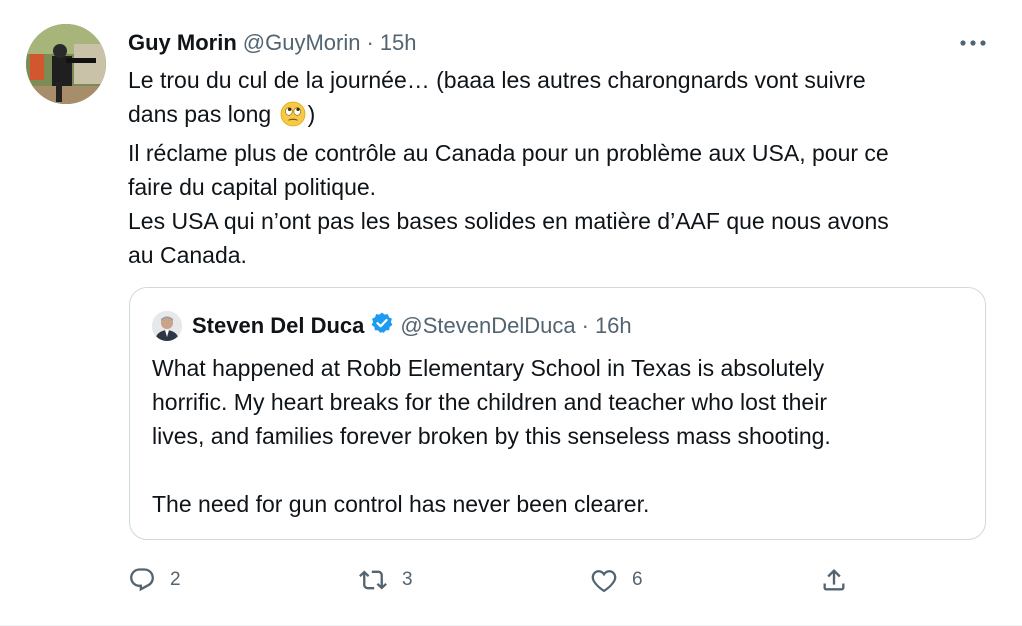 The image size is (1022, 626). Describe the element at coordinates (182, 43) in the screenshot. I see `author-name: Guy Morin` at that location.